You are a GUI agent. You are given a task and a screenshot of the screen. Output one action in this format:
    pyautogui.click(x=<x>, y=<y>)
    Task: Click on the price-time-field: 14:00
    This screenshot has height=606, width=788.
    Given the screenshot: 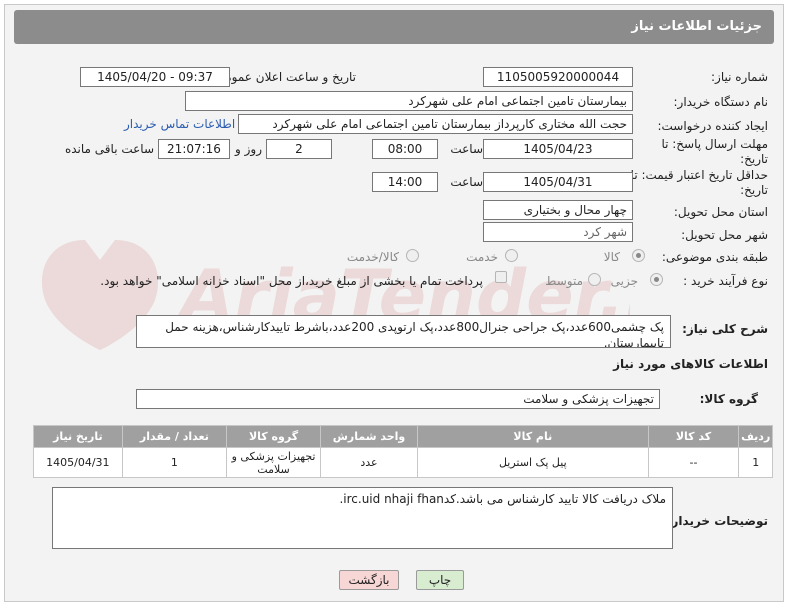 What is the action you would take?
    pyautogui.click(x=405, y=182)
    